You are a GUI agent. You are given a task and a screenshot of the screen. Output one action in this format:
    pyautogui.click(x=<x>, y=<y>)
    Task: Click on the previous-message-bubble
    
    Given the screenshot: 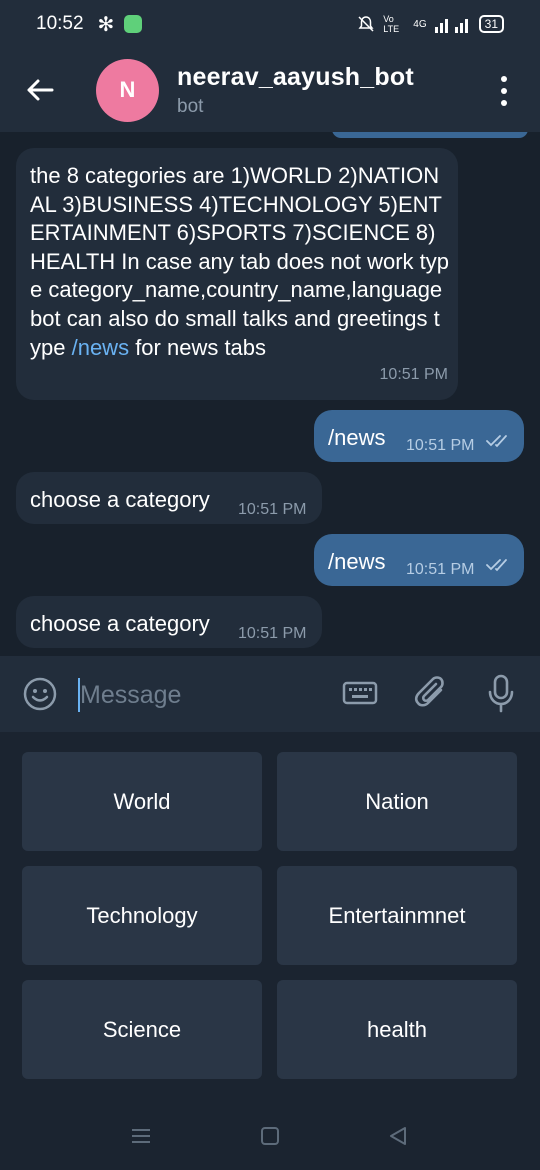 What is the action you would take?
    pyautogui.click(x=430, y=135)
    